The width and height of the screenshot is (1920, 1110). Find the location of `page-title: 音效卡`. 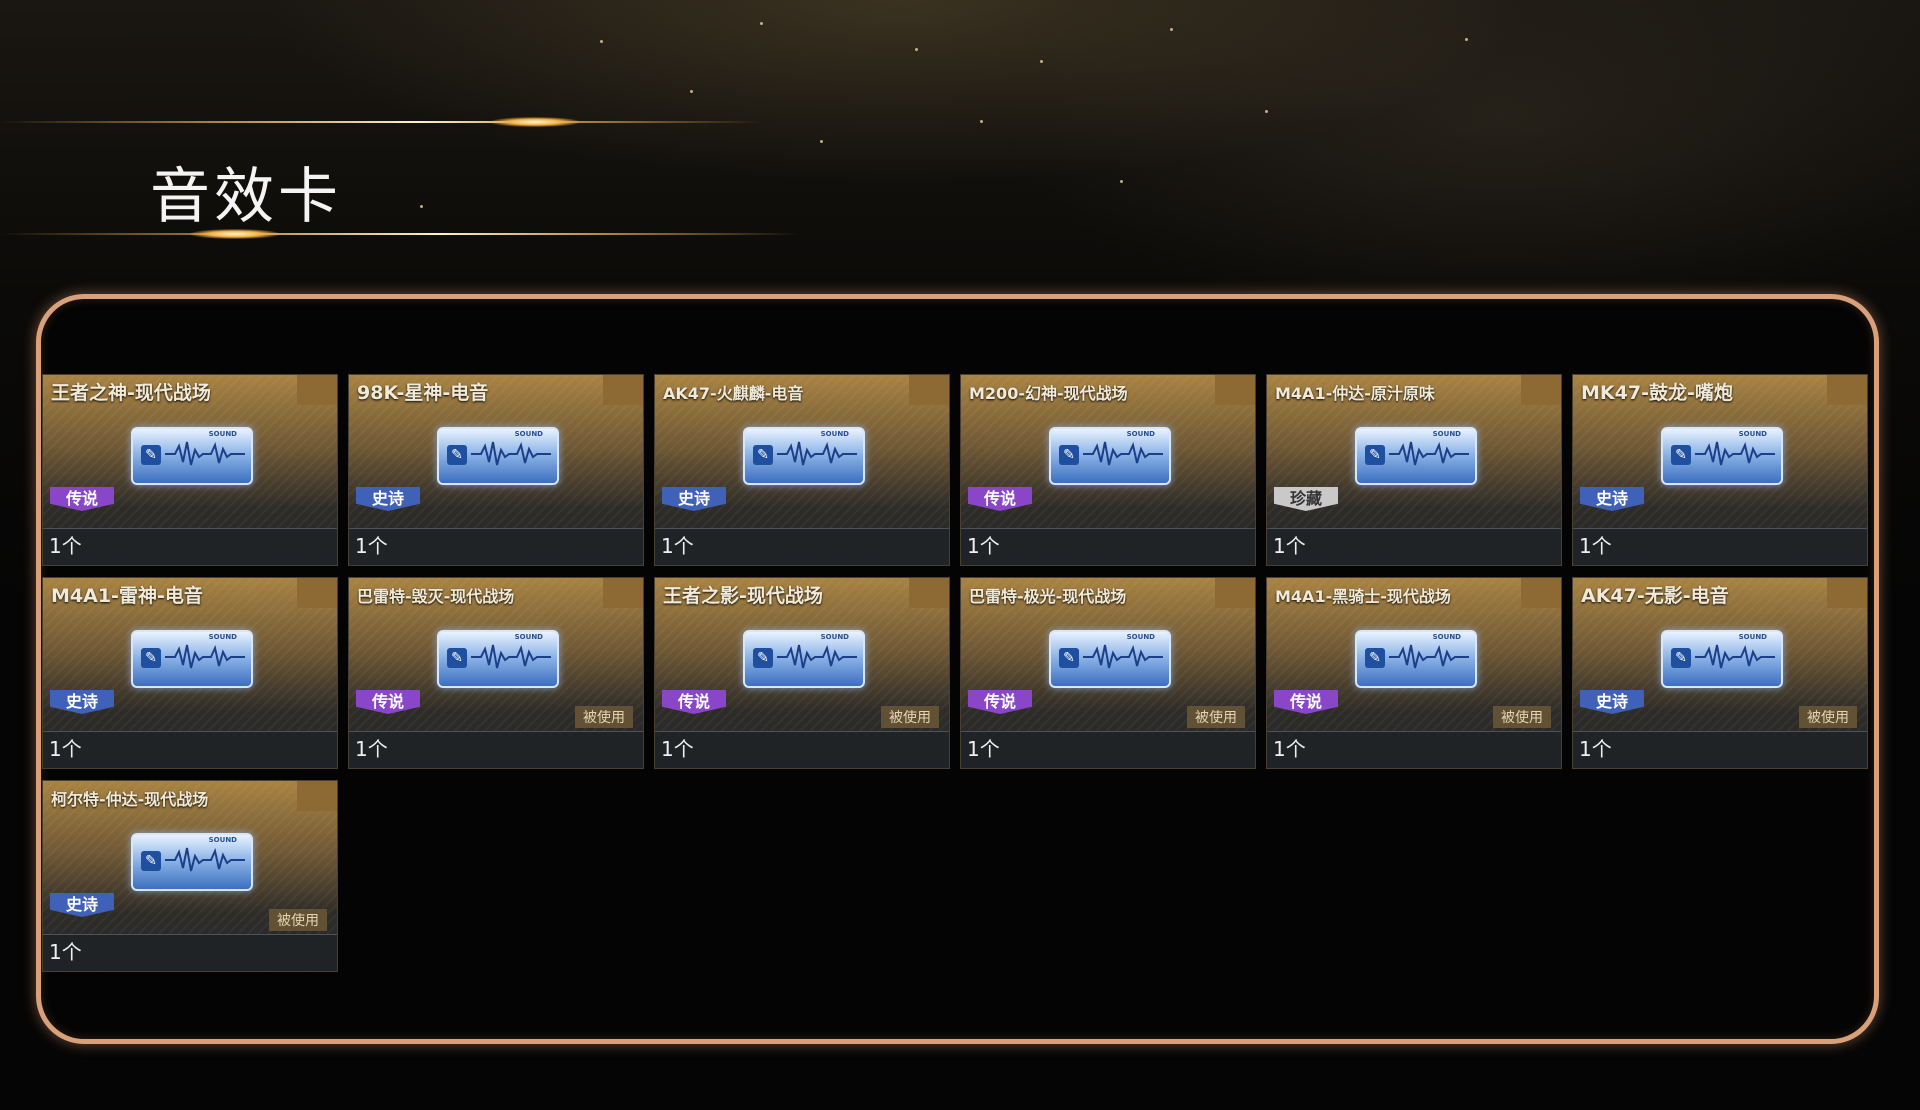

page-title: 音效卡 is located at coordinates (246, 197).